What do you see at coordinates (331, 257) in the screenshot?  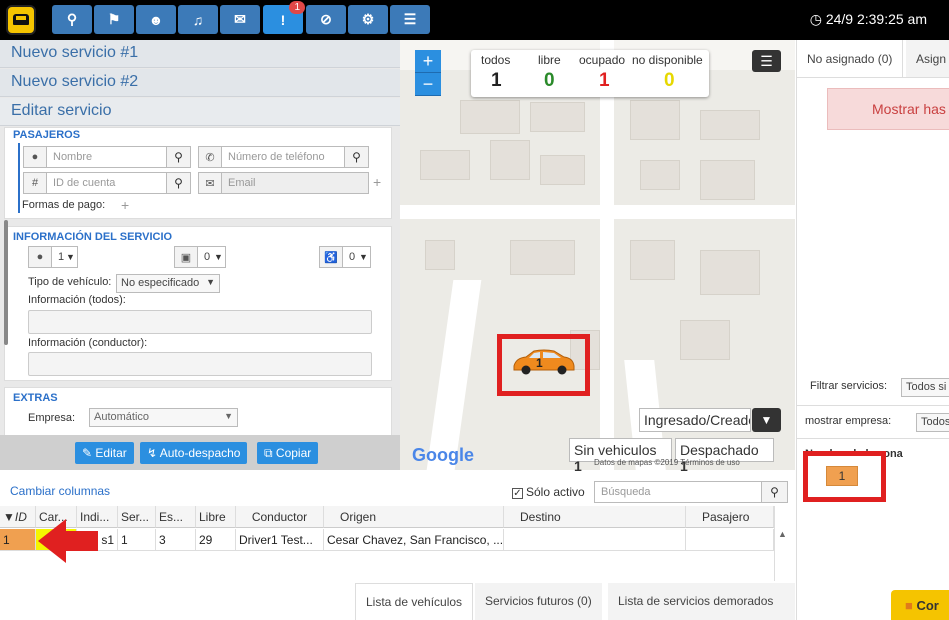 I see `wheelchair-icon: ♿` at bounding box center [331, 257].